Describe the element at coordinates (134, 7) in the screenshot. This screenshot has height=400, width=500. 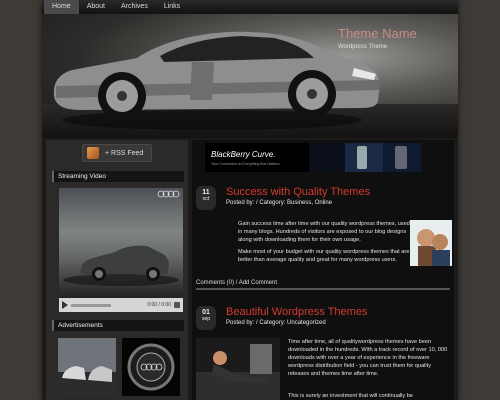
I see `nav-archives: Archives` at that location.